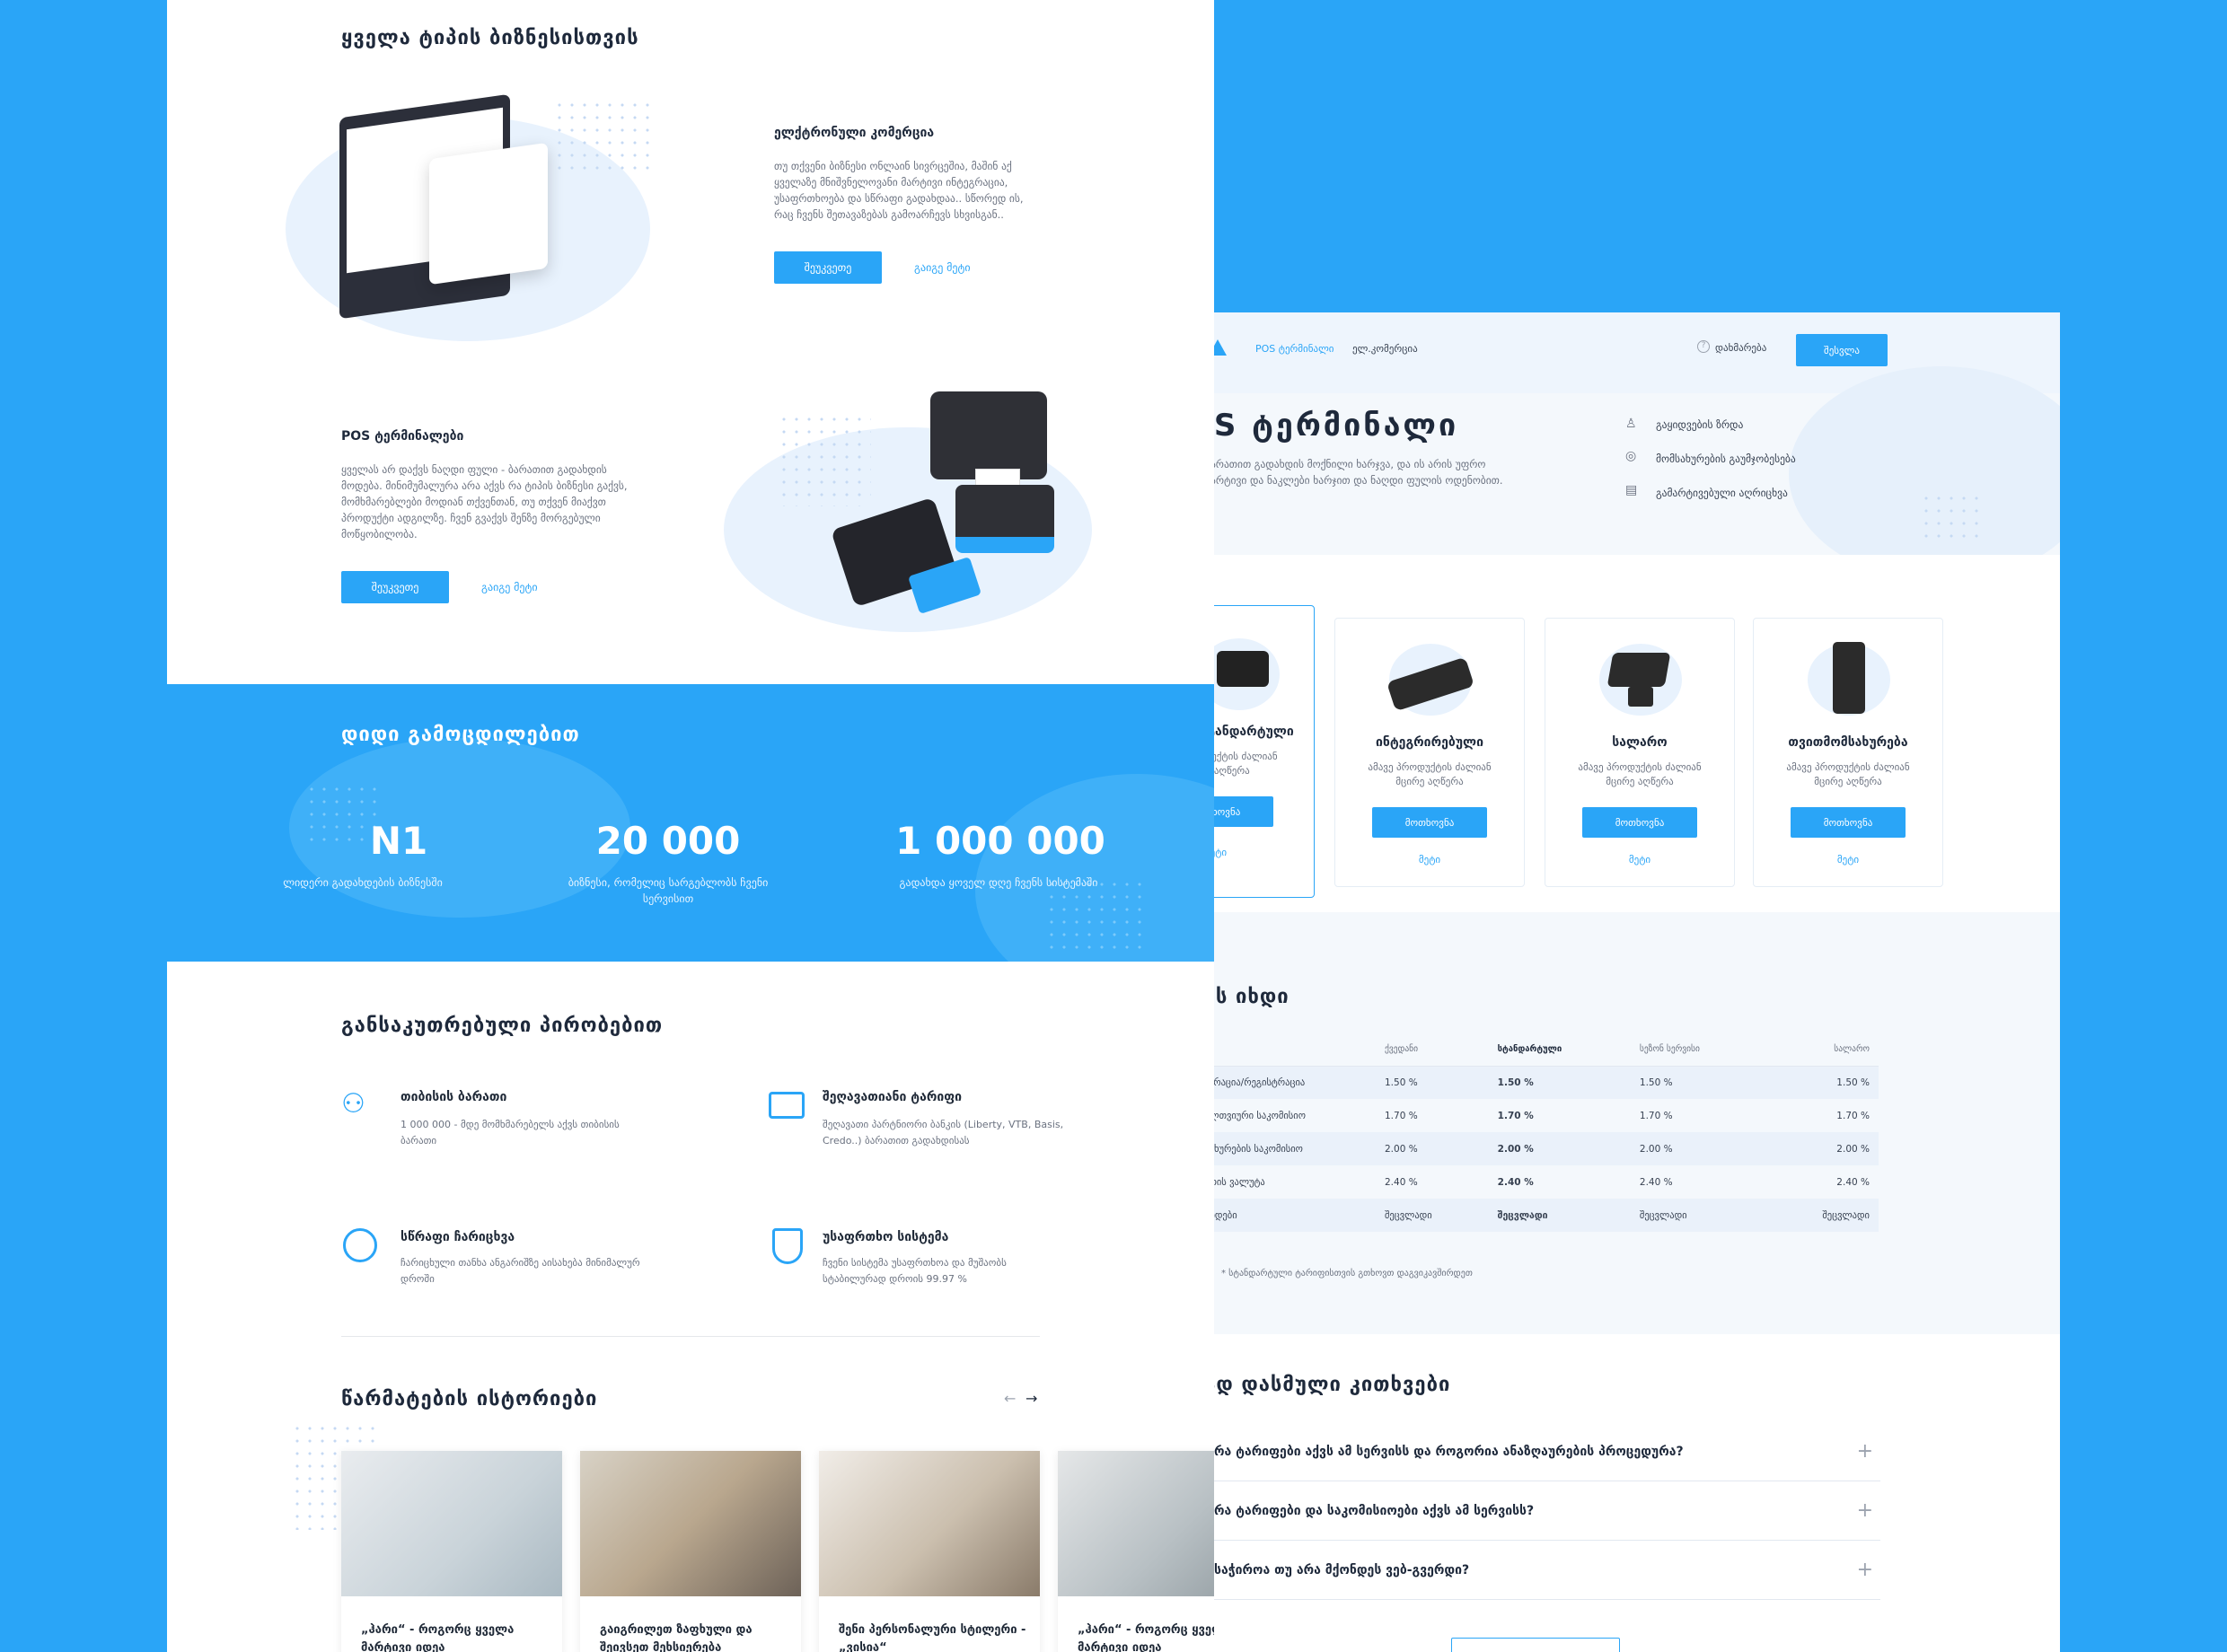  I want to click on col-header: სტანდარტული, so click(1529, 1049).